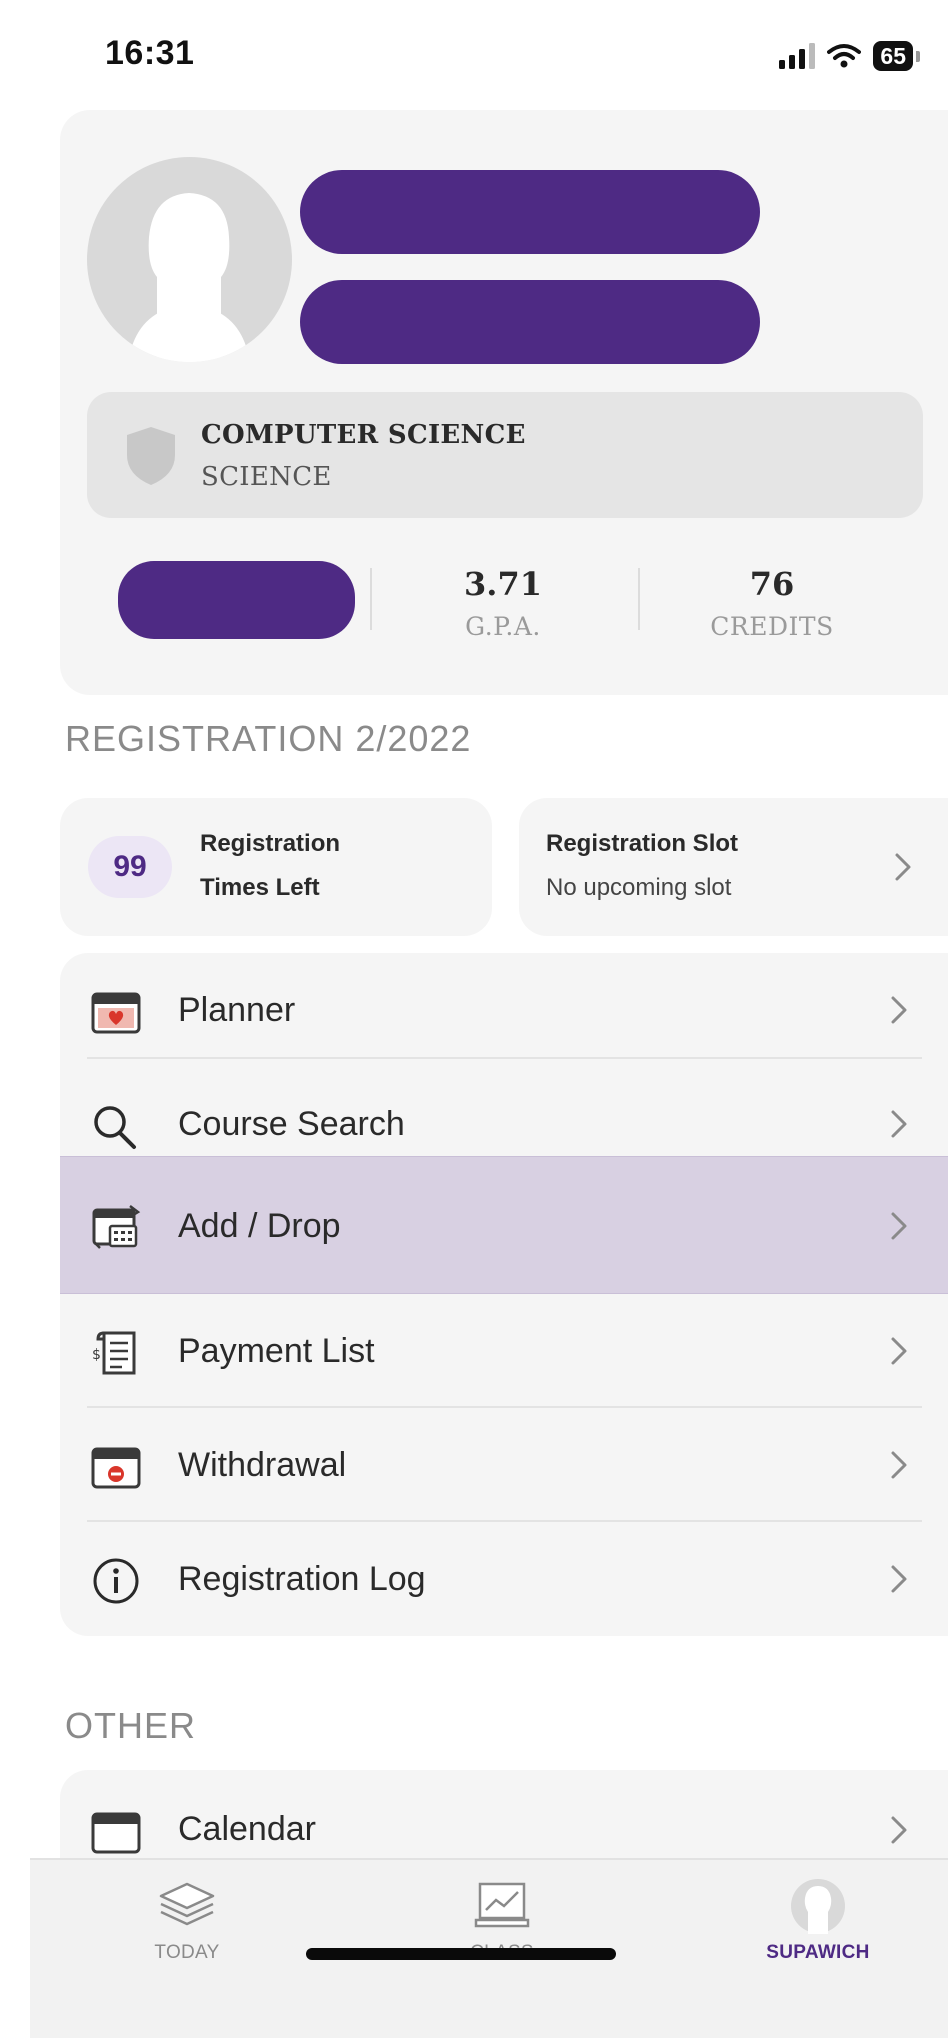 This screenshot has height=2038, width=948. I want to click on status-icons: 65, so click(849, 56).